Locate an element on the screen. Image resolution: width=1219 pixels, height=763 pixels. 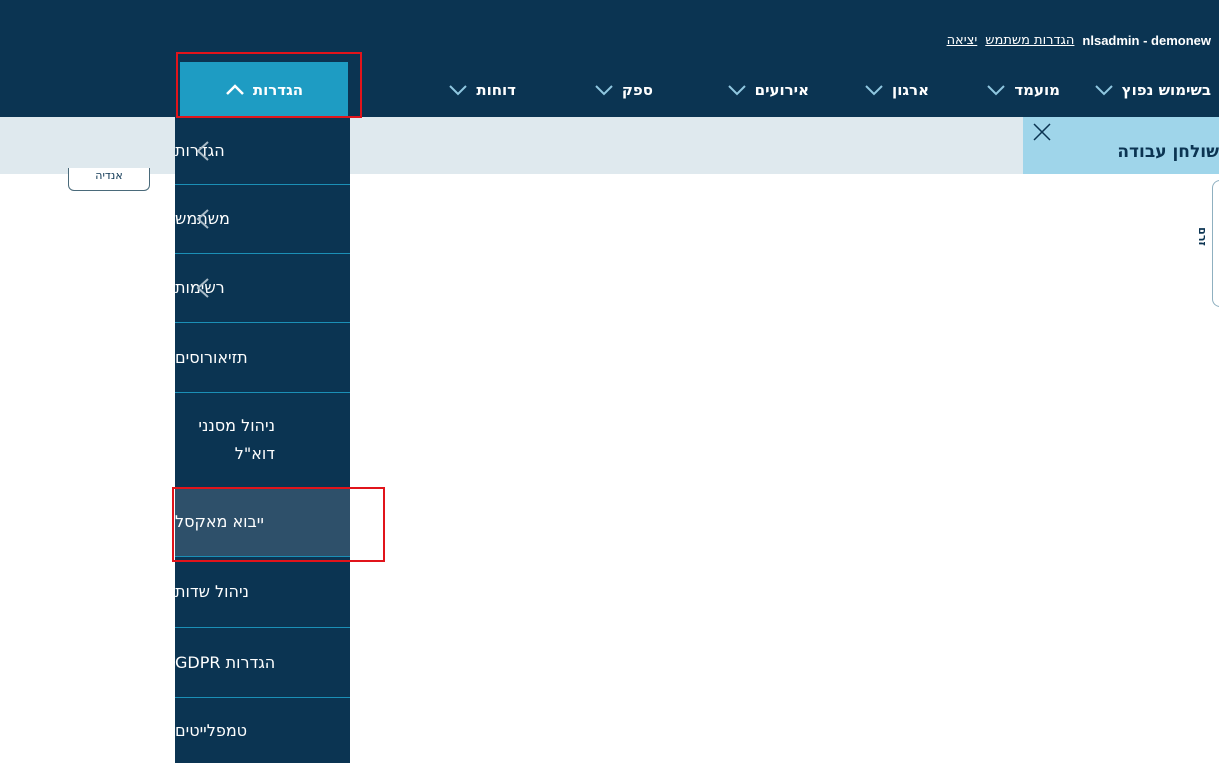
nav-supplier: ספק is located at coordinates (623, 89).